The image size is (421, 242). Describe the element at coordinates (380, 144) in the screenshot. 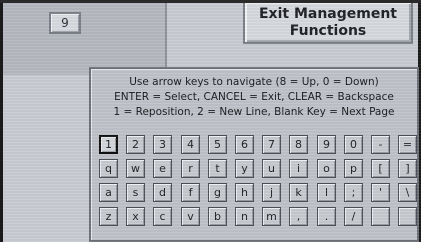

I see `key: -` at that location.